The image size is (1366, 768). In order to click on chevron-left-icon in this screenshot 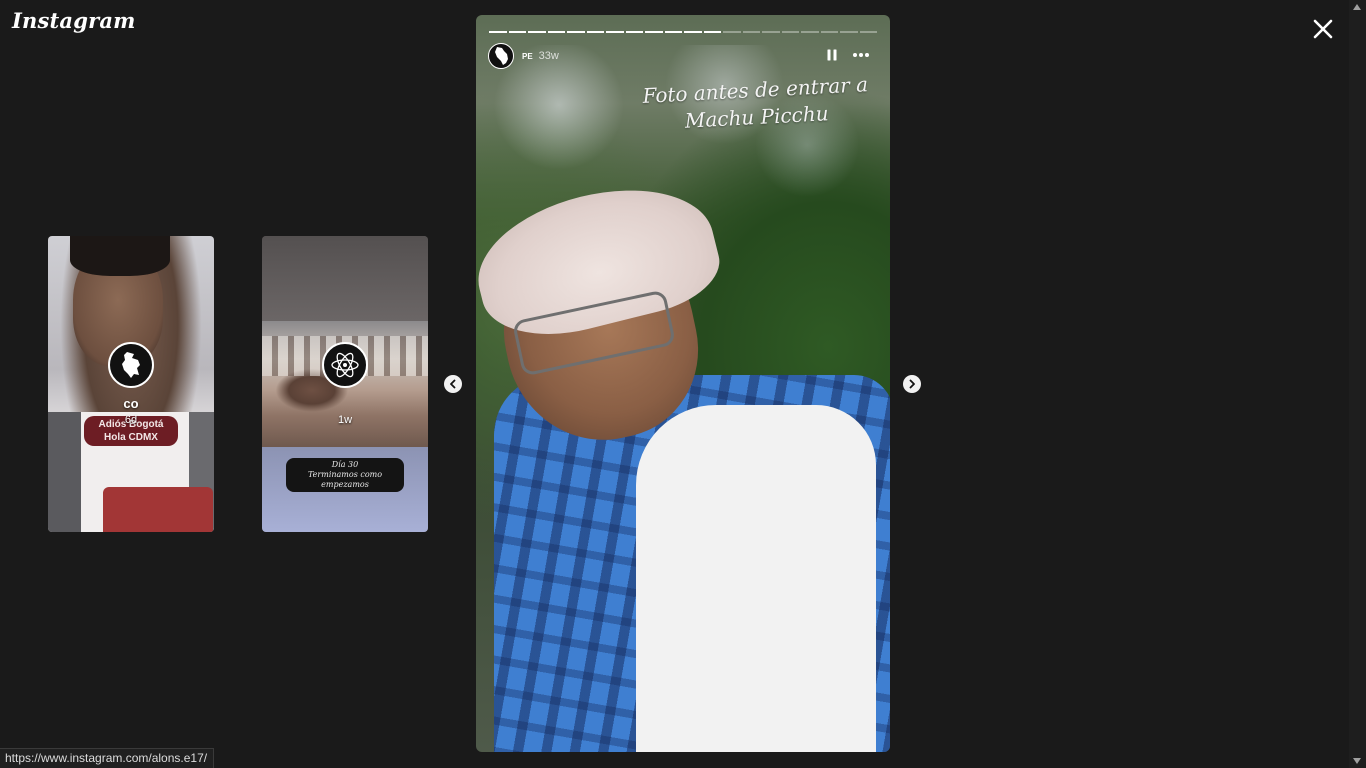, I will do `click(453, 384)`.